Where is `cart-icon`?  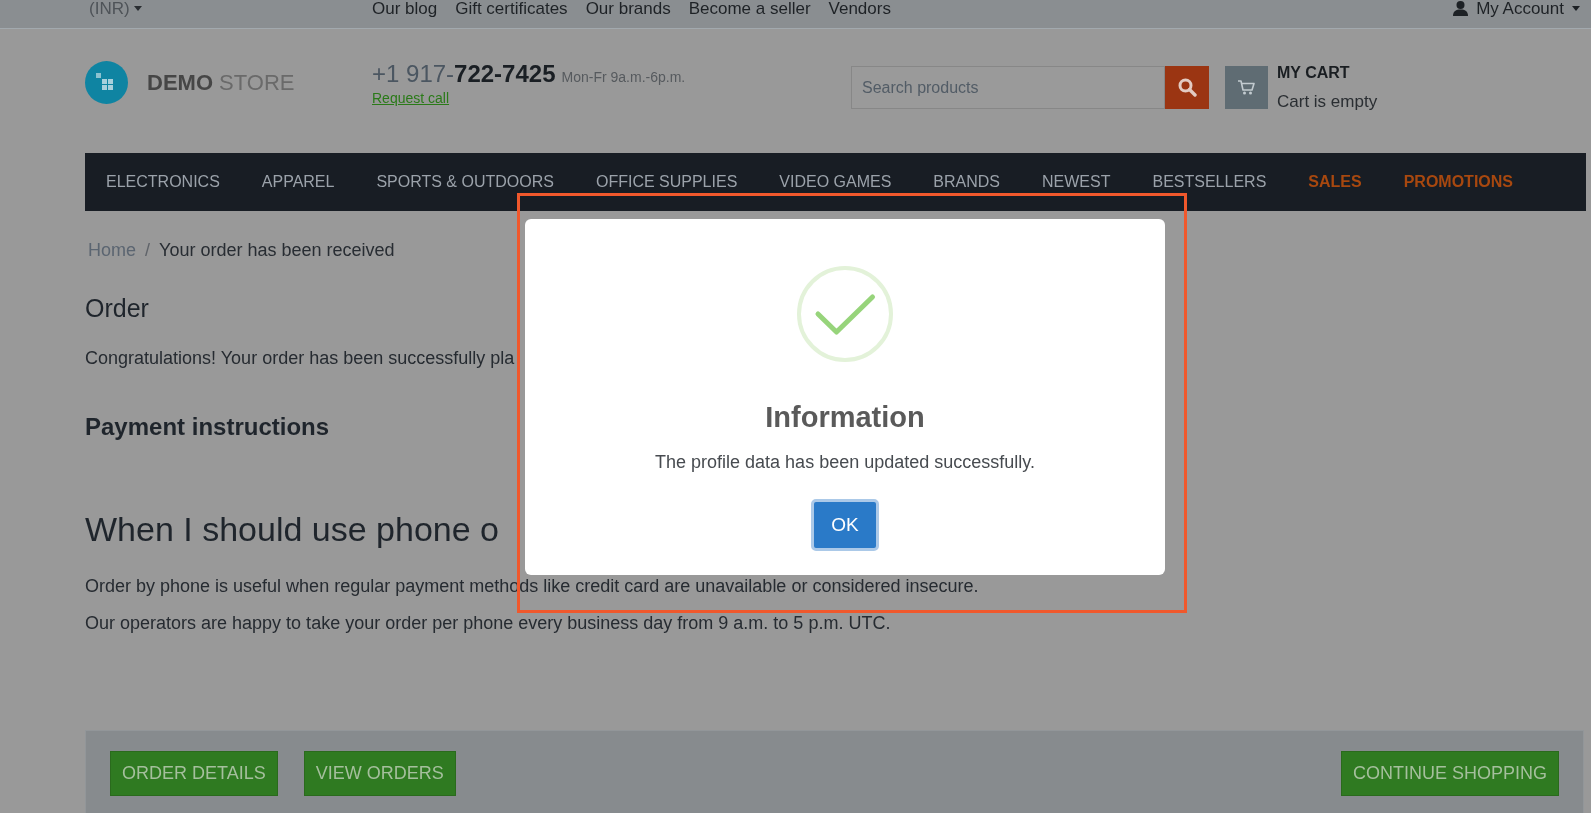 cart-icon is located at coordinates (1246, 87).